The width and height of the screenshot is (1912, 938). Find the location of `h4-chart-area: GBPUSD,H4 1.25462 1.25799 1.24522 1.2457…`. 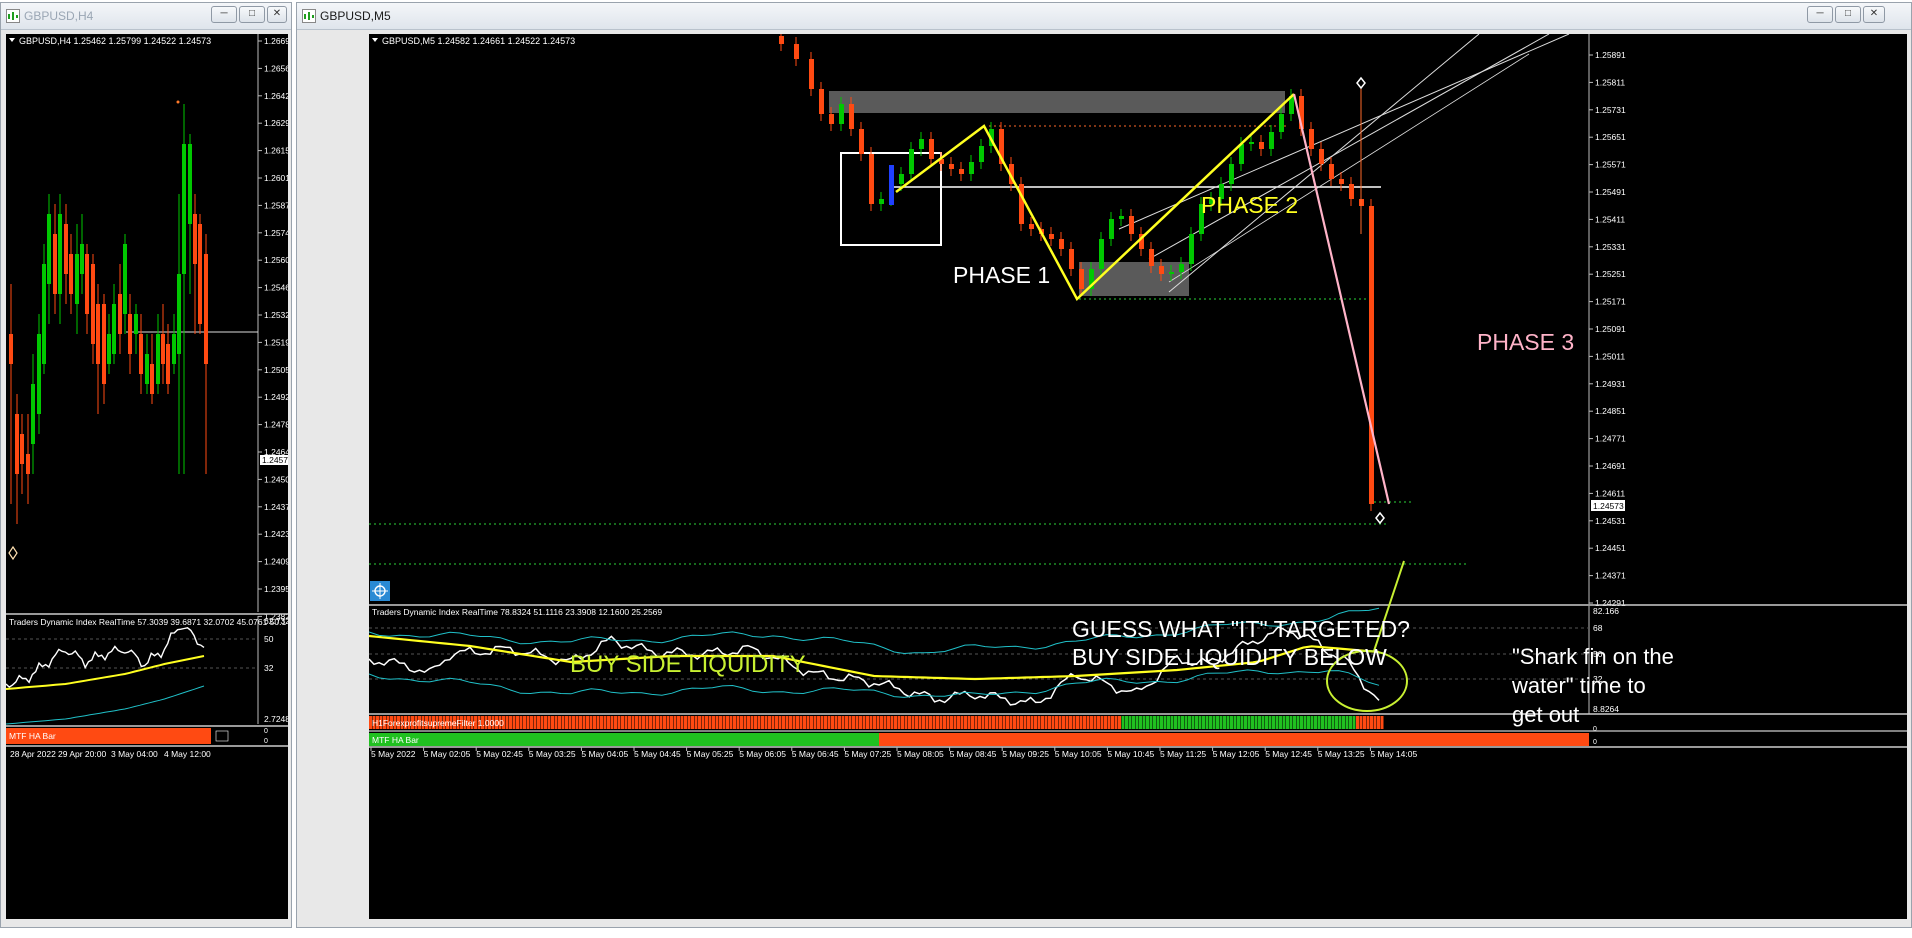

h4-chart-area: GBPUSD,H4 1.25462 1.25799 1.24522 1.2457… is located at coordinates (147, 476).